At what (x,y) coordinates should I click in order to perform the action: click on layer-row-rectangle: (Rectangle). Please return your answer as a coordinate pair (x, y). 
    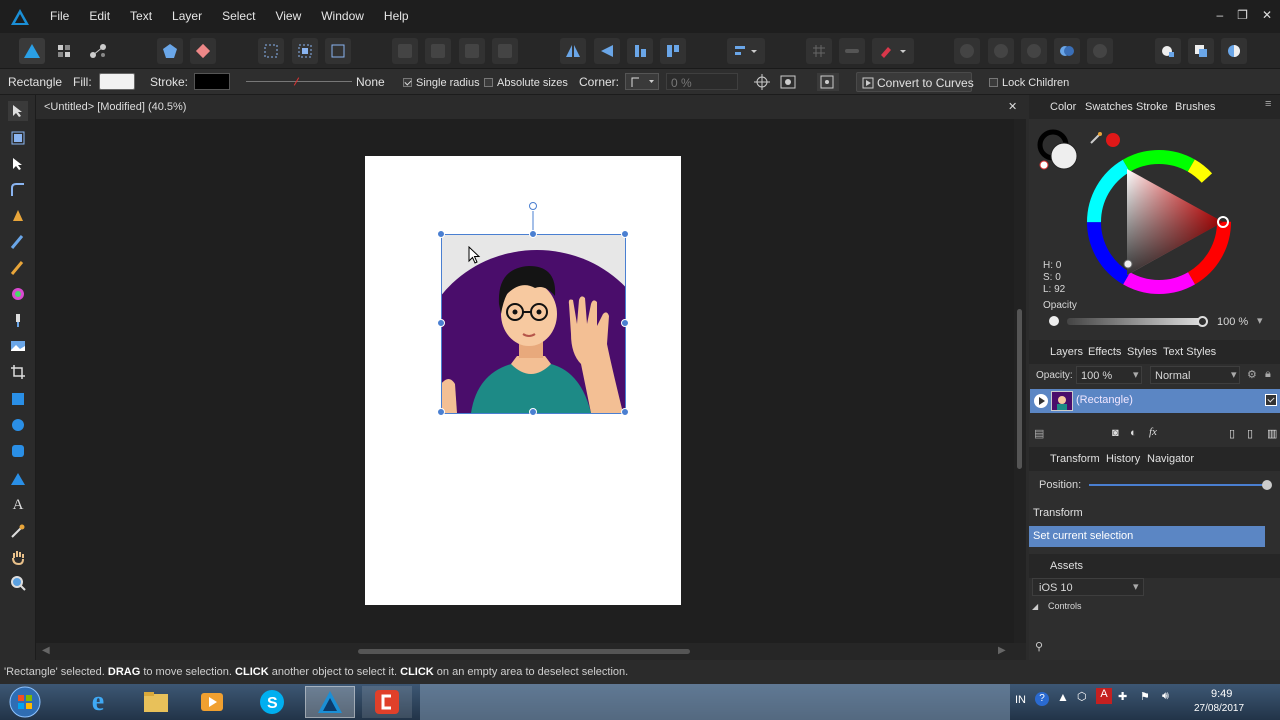
    Looking at the image, I should click on (1155, 401).